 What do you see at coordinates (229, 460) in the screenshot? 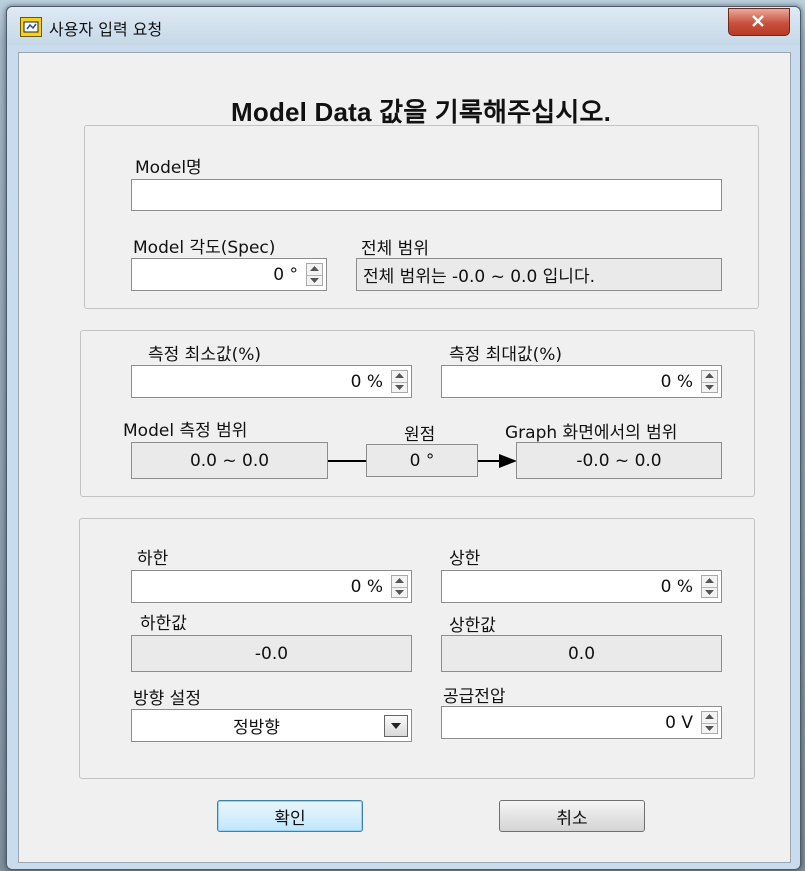
I see `model-range-display: 0.0 ~ 0.0` at bounding box center [229, 460].